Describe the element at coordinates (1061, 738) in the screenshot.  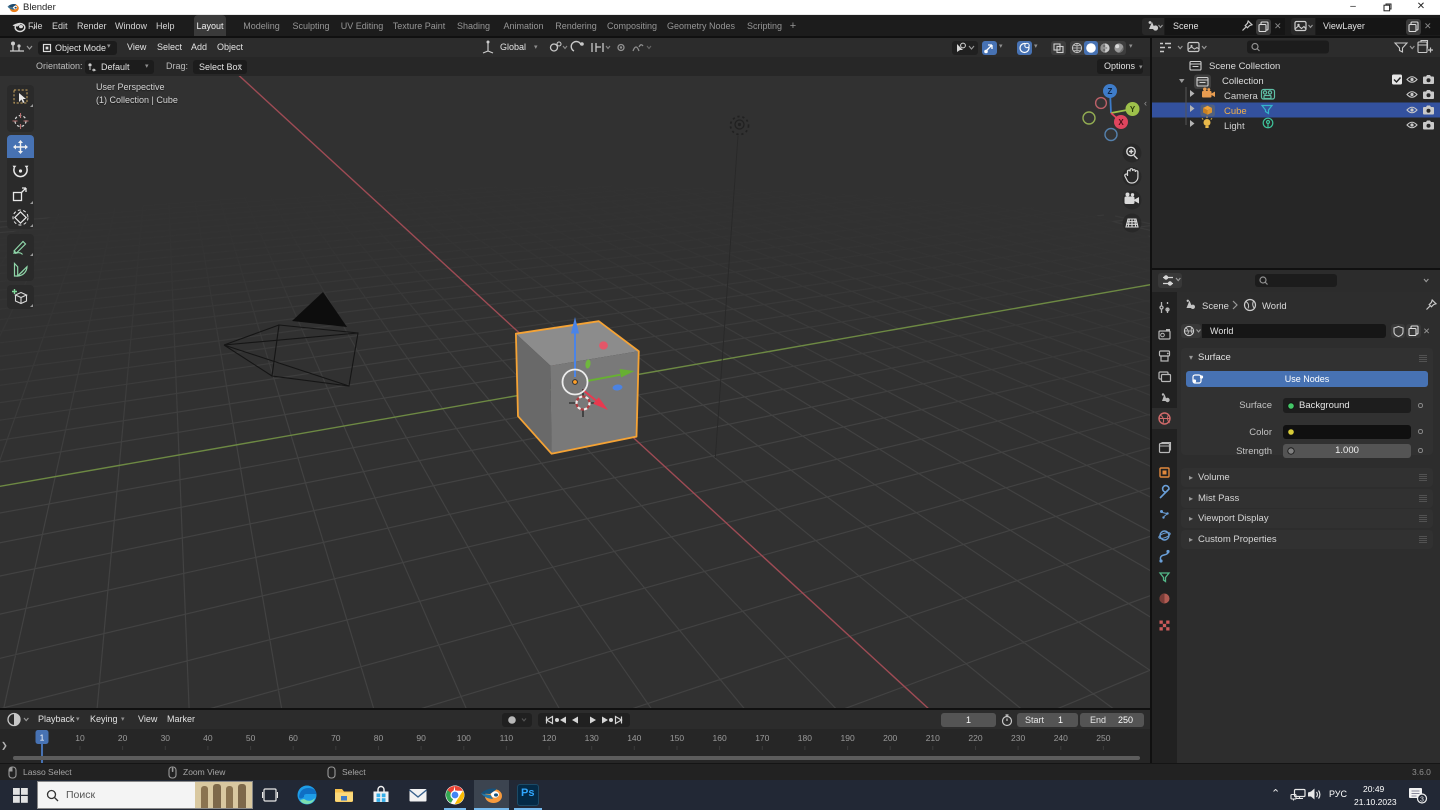
I see `svg-text: 240` at that location.